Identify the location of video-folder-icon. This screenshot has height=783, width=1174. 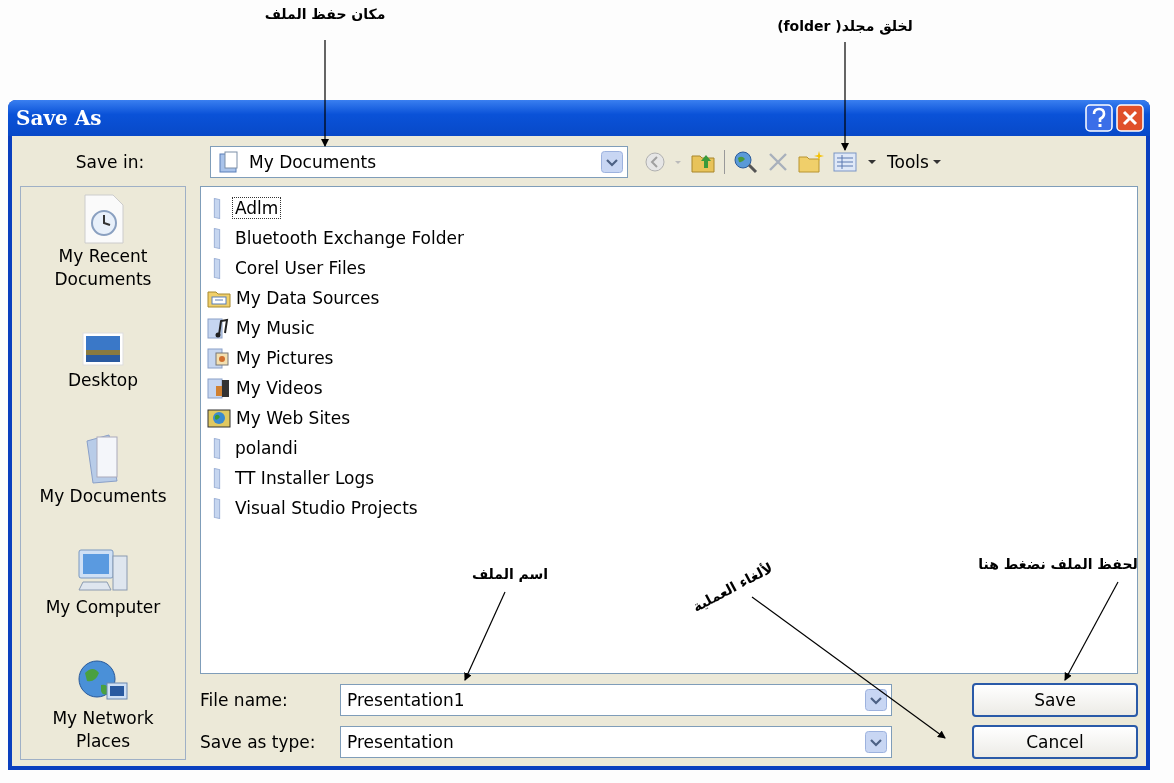
(219, 388).